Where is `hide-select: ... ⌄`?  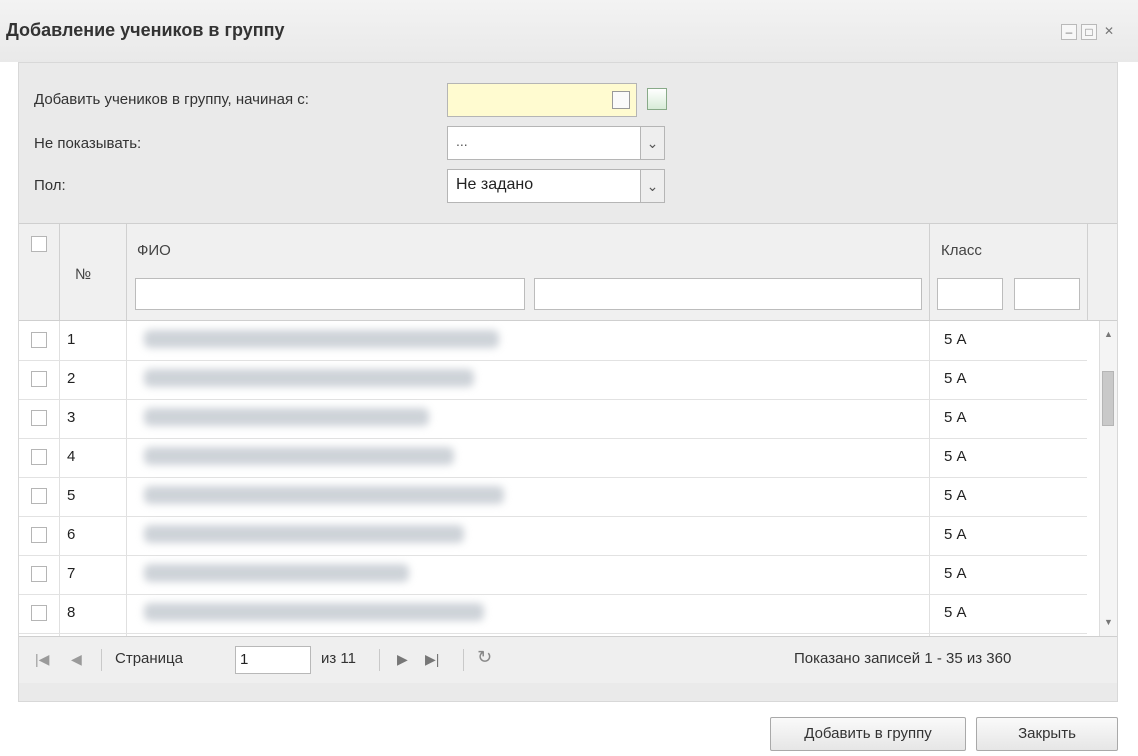 hide-select: ... ⌄ is located at coordinates (556, 143).